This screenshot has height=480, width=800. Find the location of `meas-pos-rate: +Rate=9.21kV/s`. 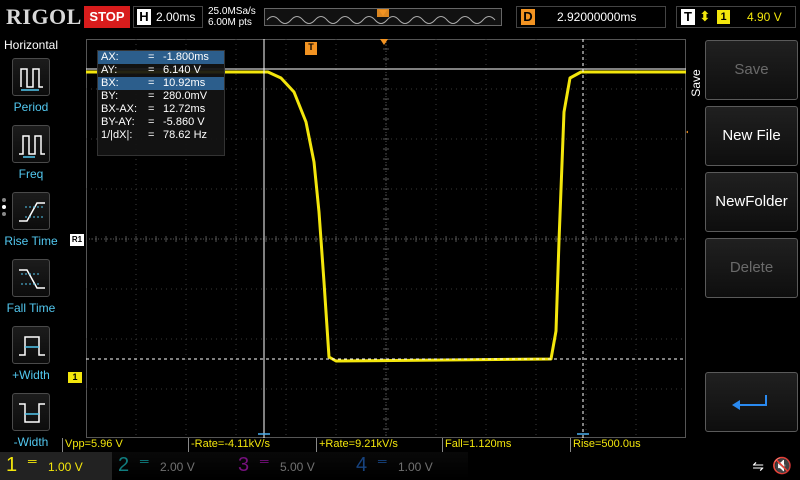

meas-pos-rate: +Rate=9.21kV/s is located at coordinates (379, 445).